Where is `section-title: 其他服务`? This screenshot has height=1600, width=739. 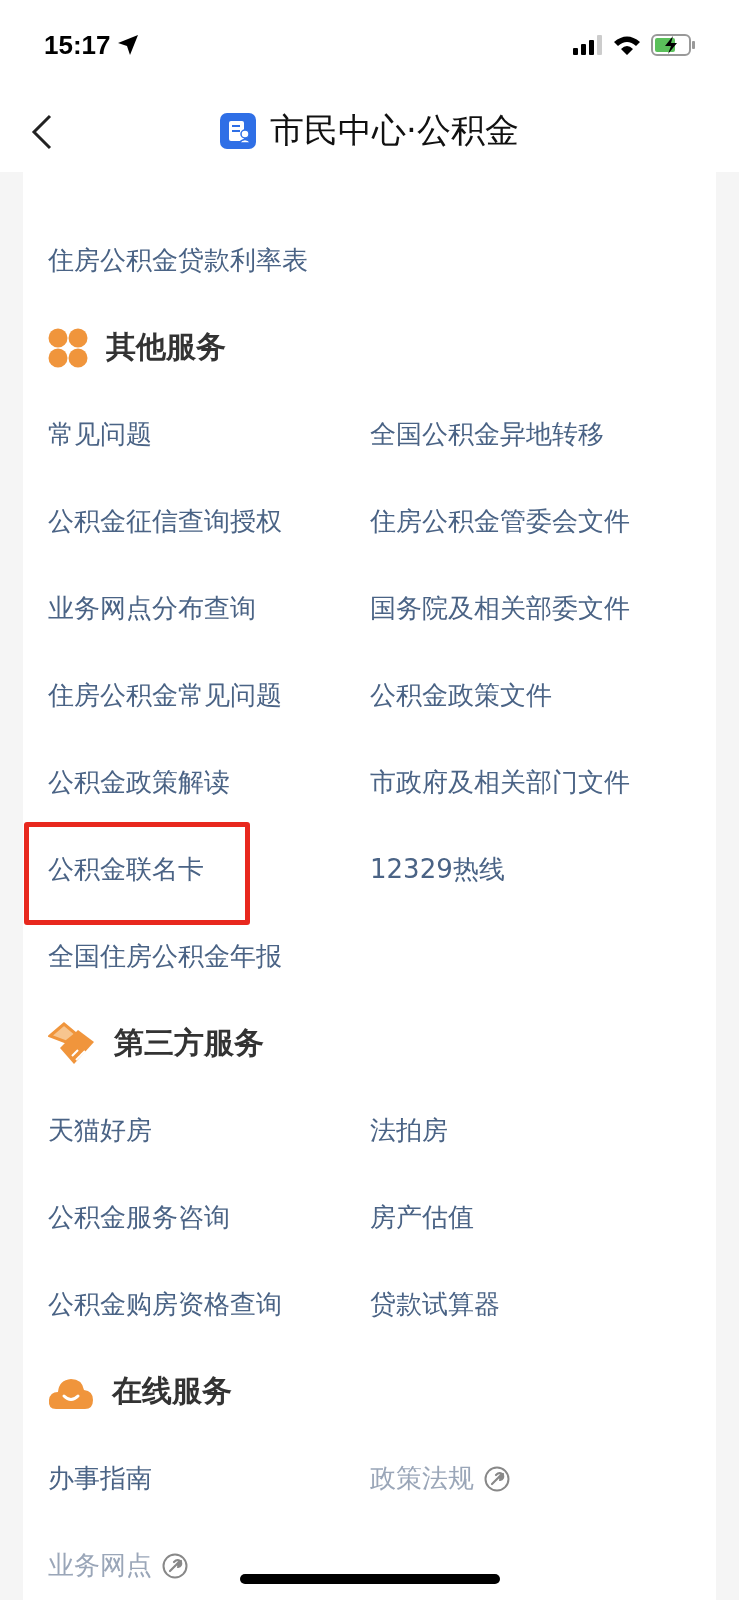 section-title: 其他服务 is located at coordinates (166, 347).